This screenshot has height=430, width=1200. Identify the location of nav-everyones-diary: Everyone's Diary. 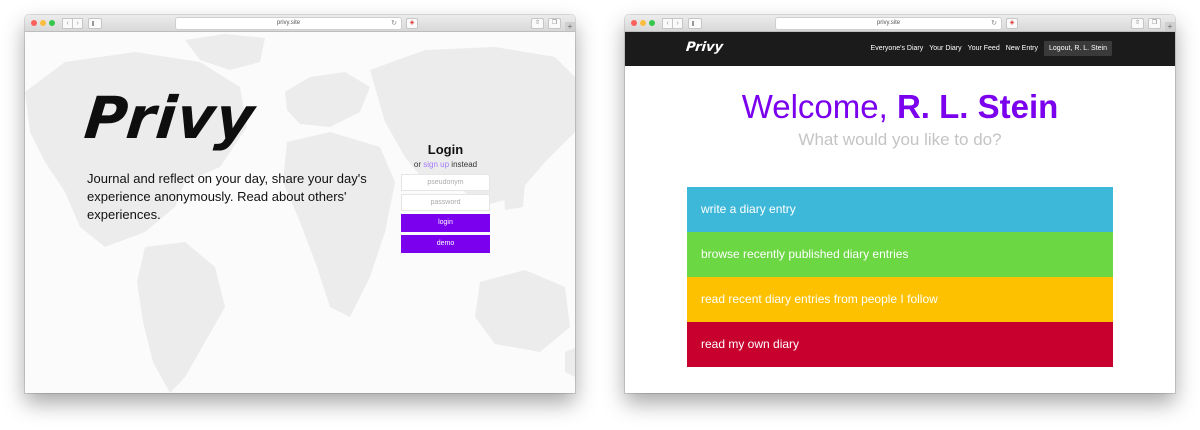
(897, 48).